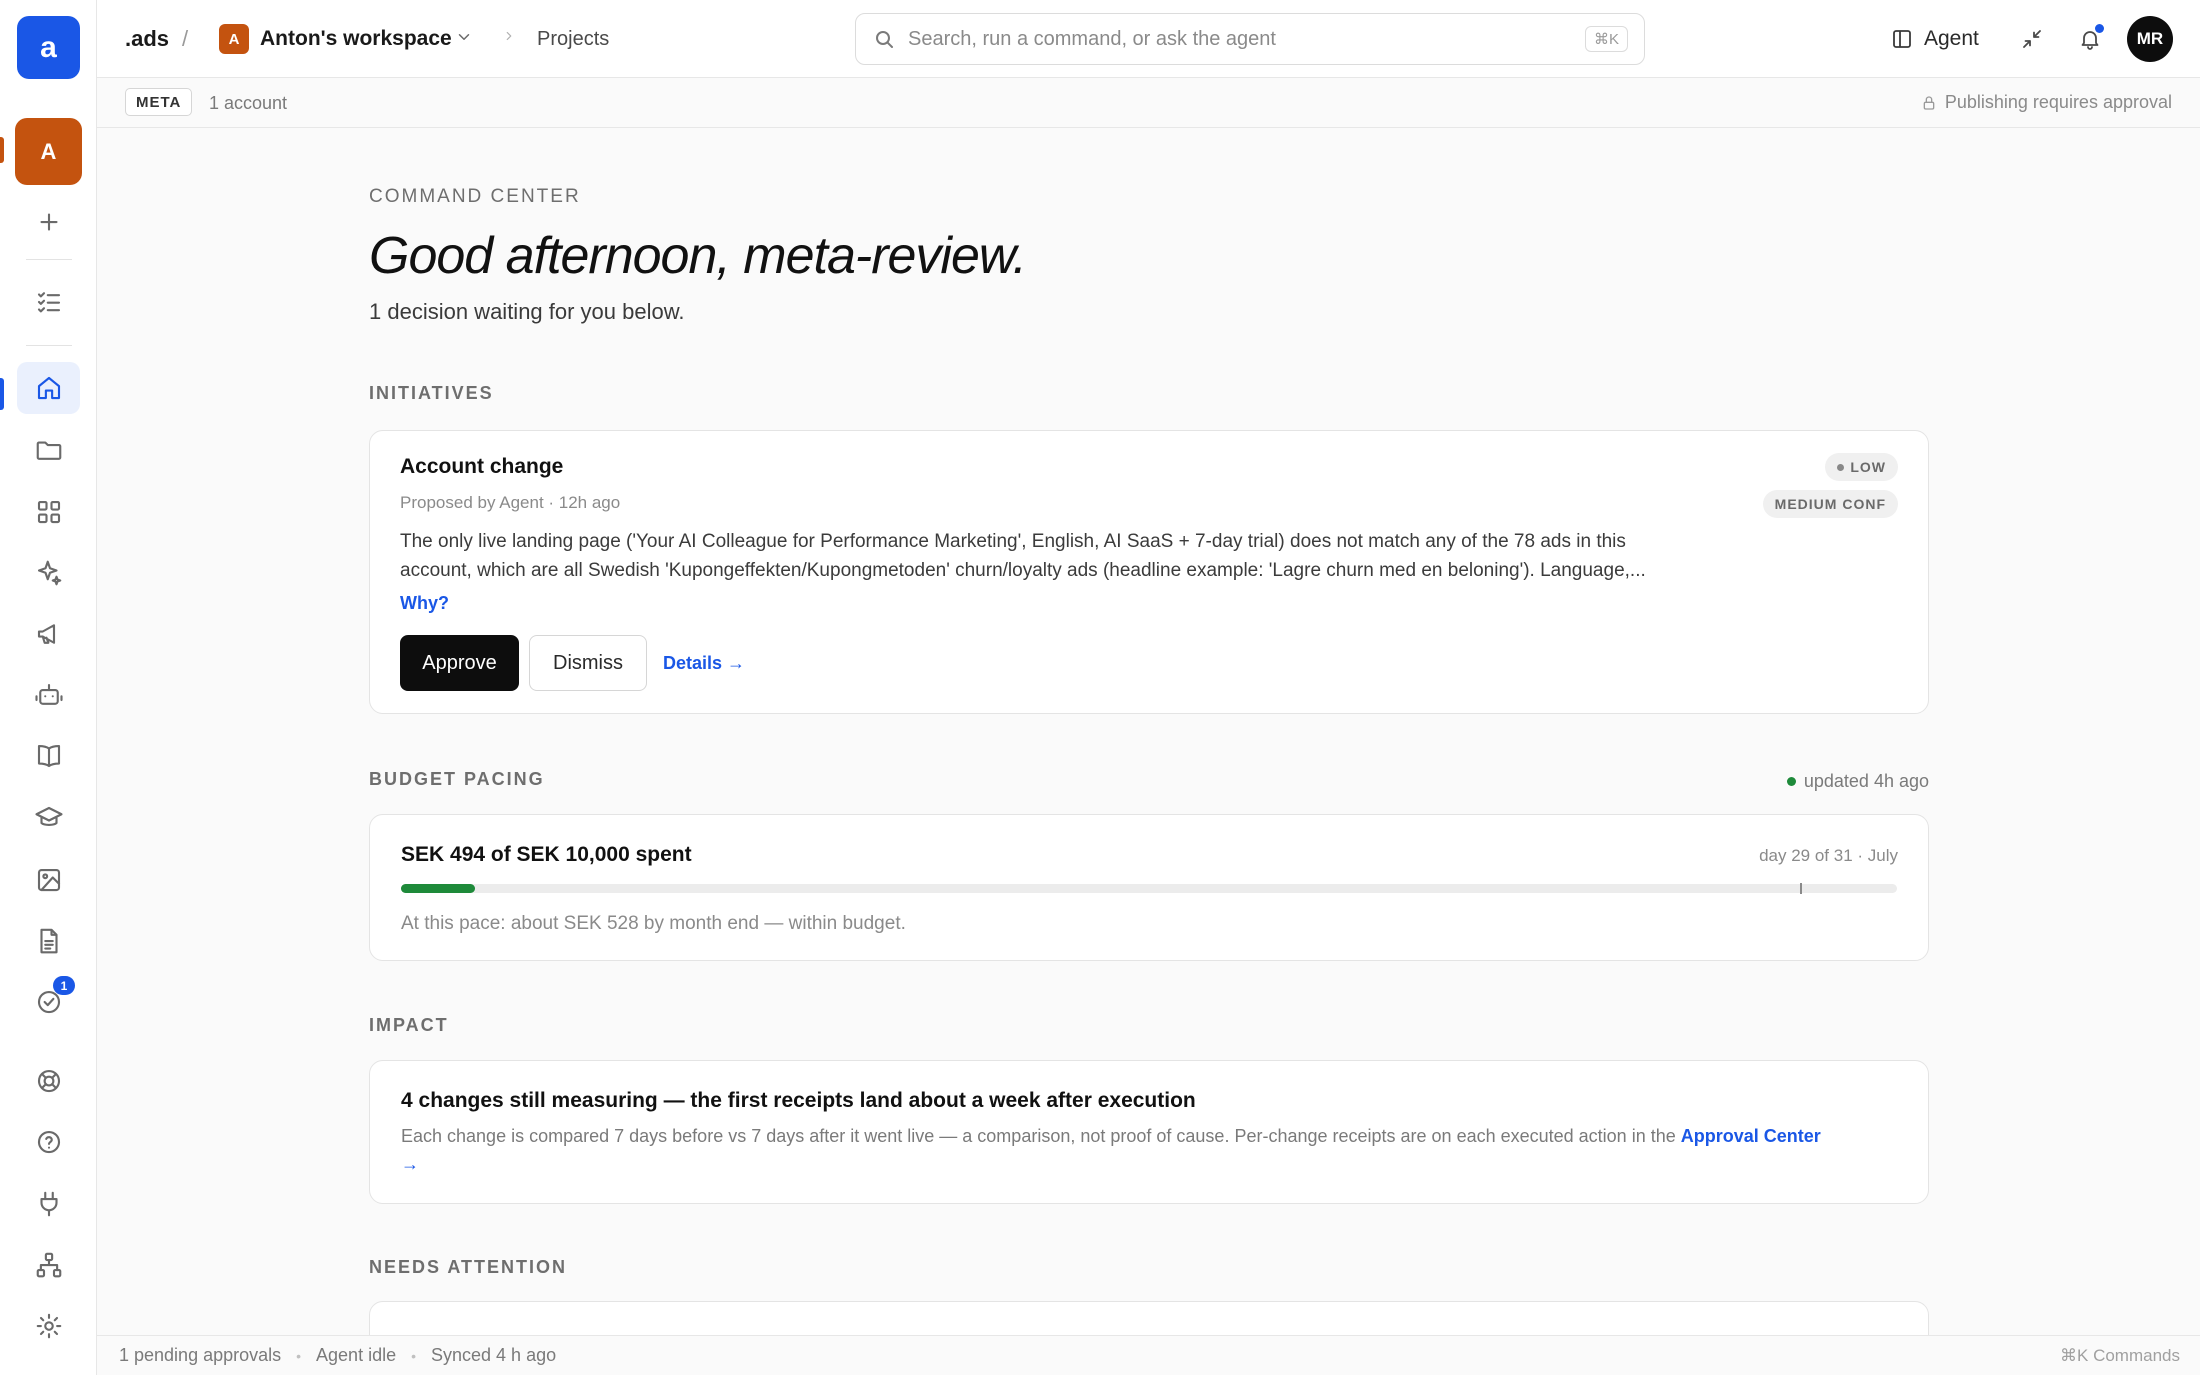  I want to click on rail-structure, so click(48, 1265).